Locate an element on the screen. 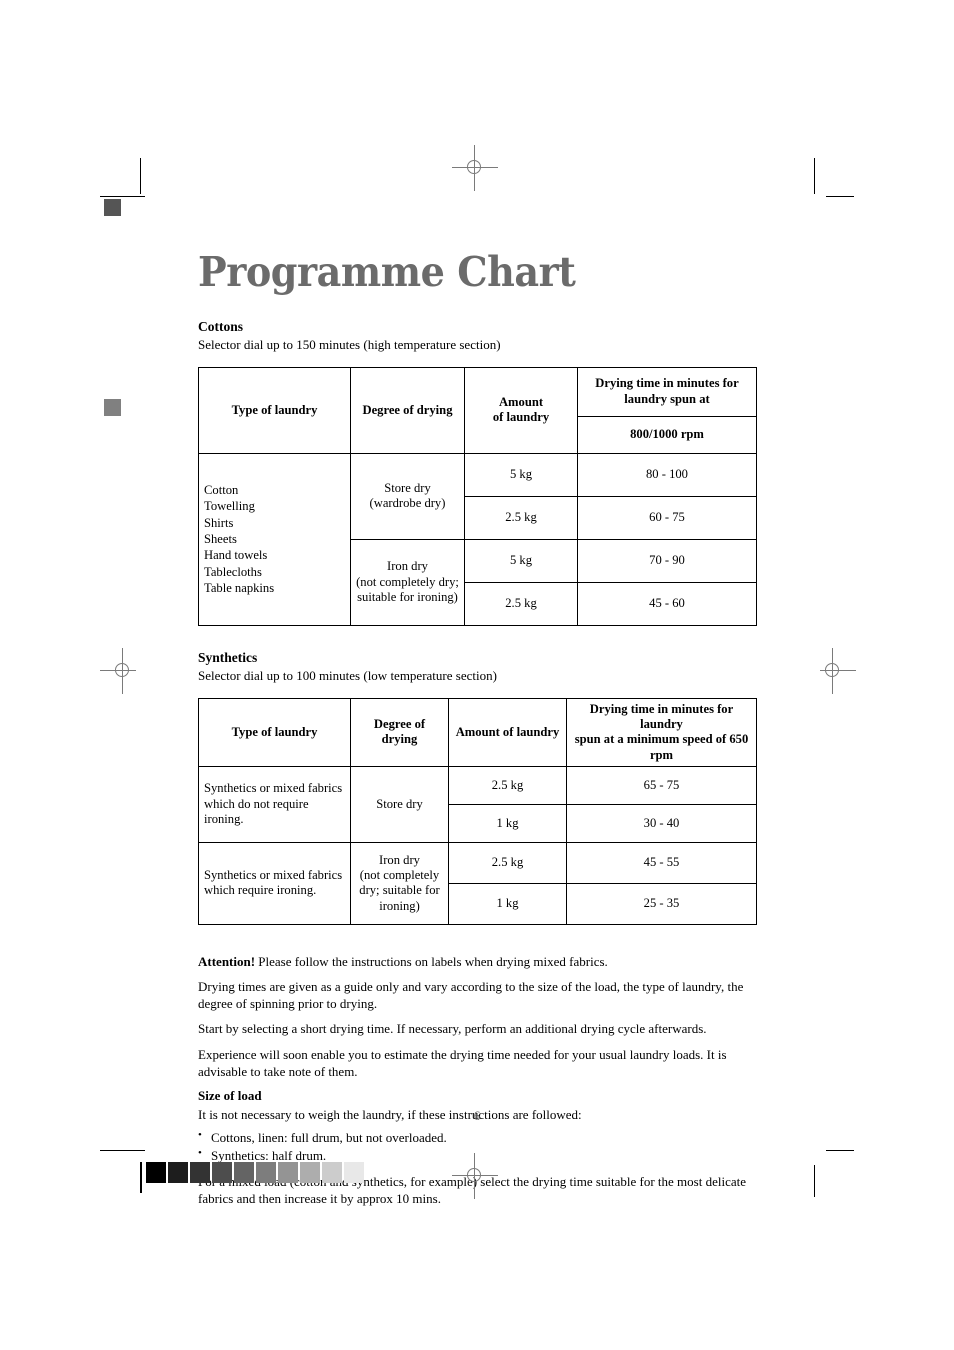  cell-degree-store-dry: Store dry (wardrobe dry) is located at coordinates (407, 496).